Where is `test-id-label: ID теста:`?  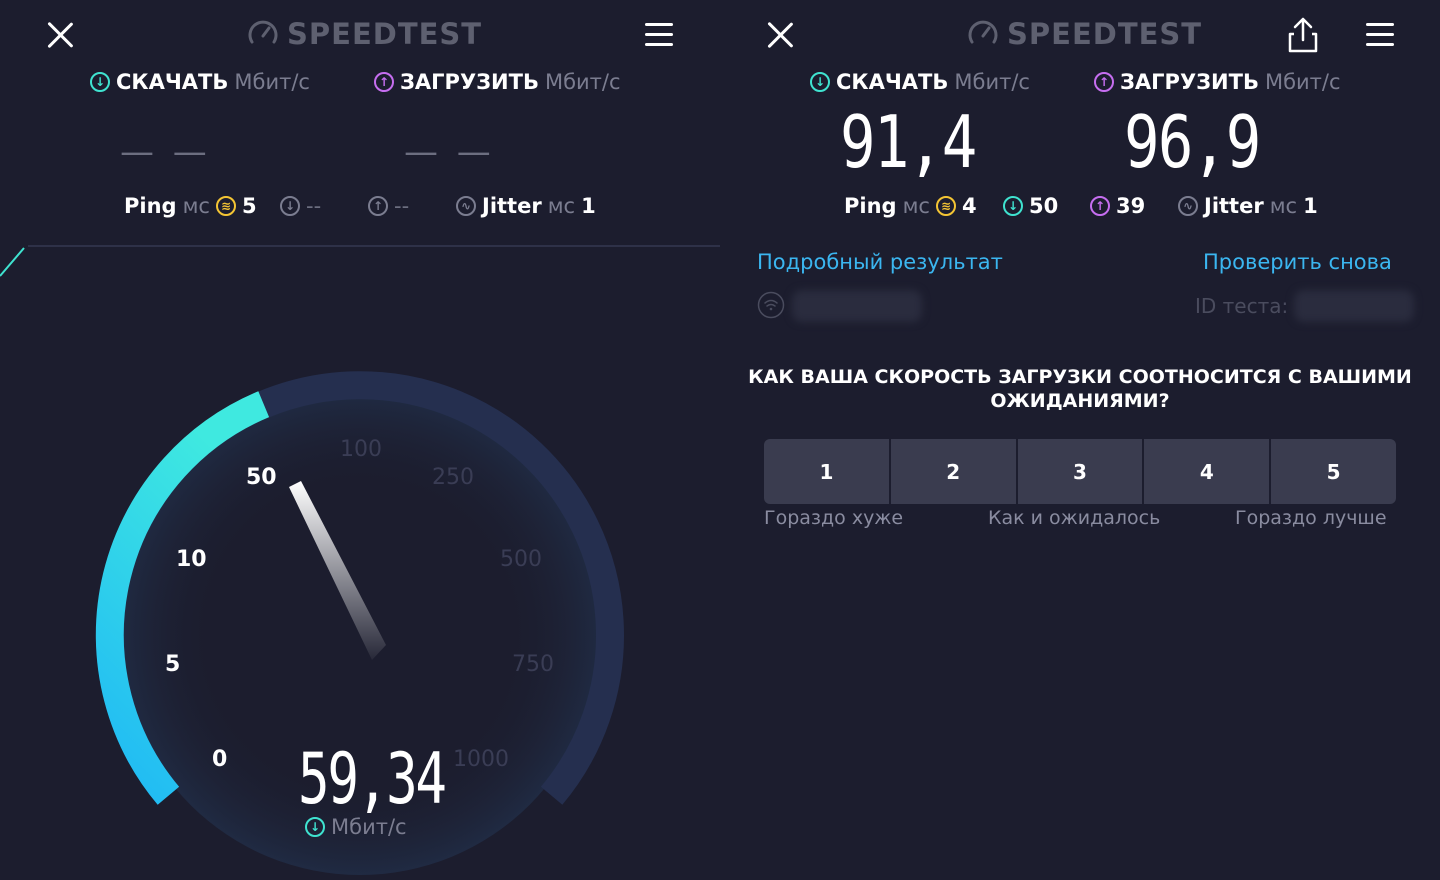 test-id-label: ID теста: is located at coordinates (1242, 306).